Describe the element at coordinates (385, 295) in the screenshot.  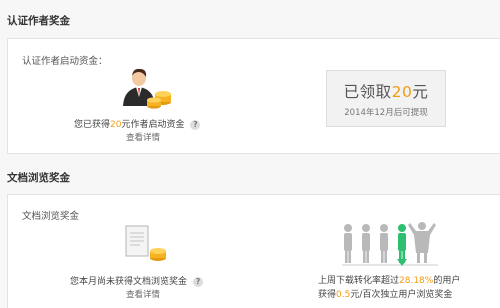
I see `browse-bonus-rate-note: 获得0.5元/百次独立用户浏览奖金` at that location.